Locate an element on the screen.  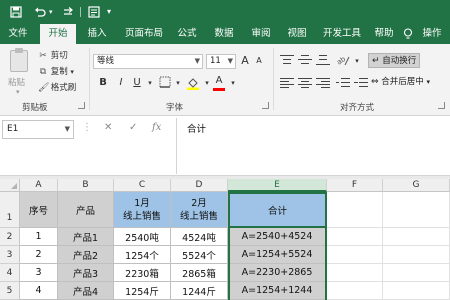
tab-view: 视图 is located at coordinates (297, 34).